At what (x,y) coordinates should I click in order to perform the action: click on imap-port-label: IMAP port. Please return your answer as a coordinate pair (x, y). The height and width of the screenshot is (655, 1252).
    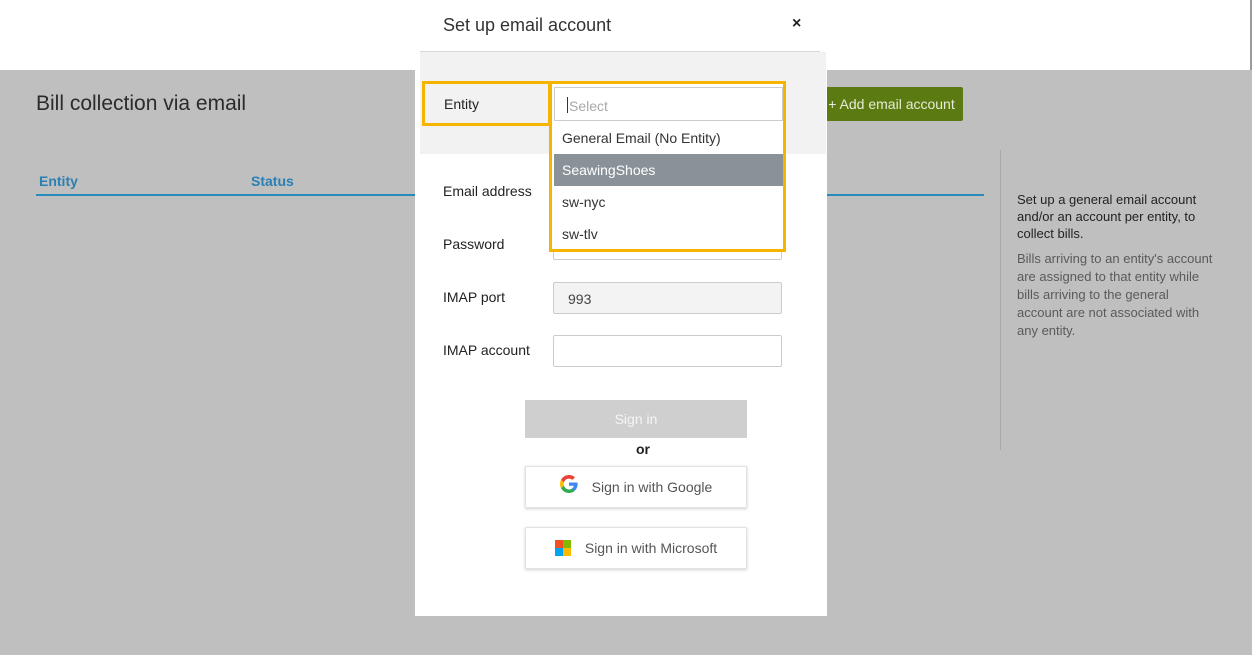
    Looking at the image, I should click on (474, 297).